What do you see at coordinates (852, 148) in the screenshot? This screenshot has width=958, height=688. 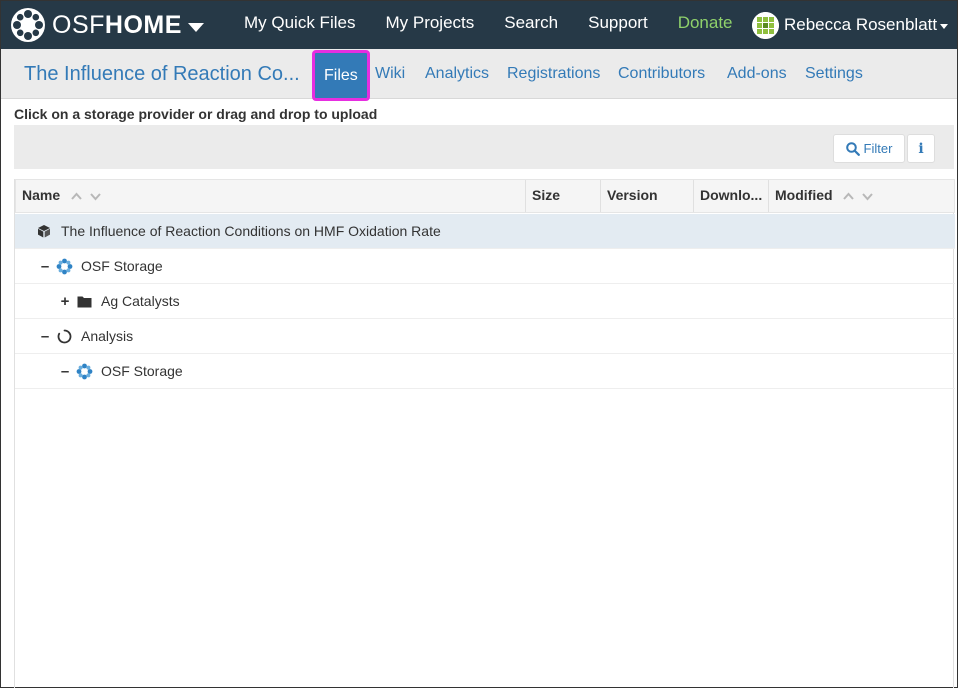 I see `search-icon` at bounding box center [852, 148].